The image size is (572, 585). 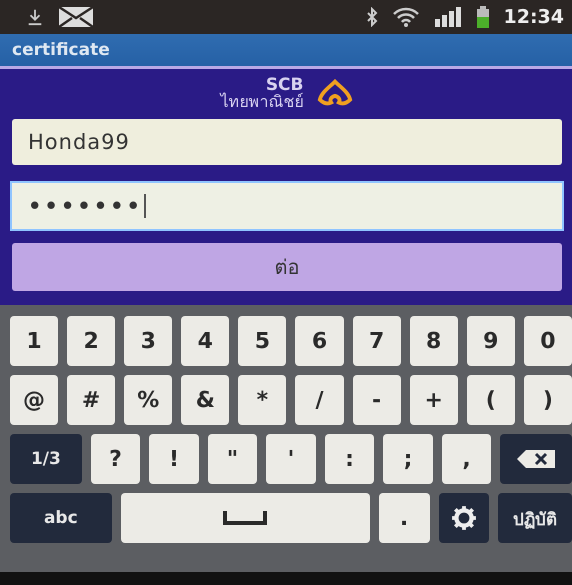 What do you see at coordinates (115, 459) in the screenshot?
I see `keyboard-key: ?` at bounding box center [115, 459].